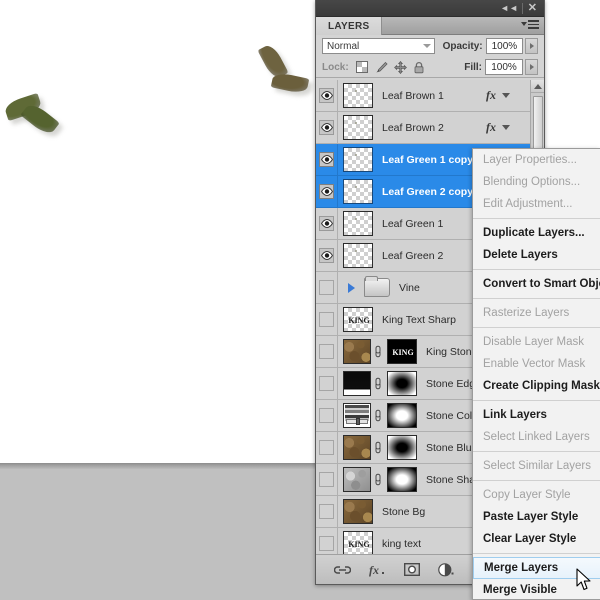 The height and width of the screenshot is (600, 600). I want to click on panel-menu-icon, so click(530, 24).